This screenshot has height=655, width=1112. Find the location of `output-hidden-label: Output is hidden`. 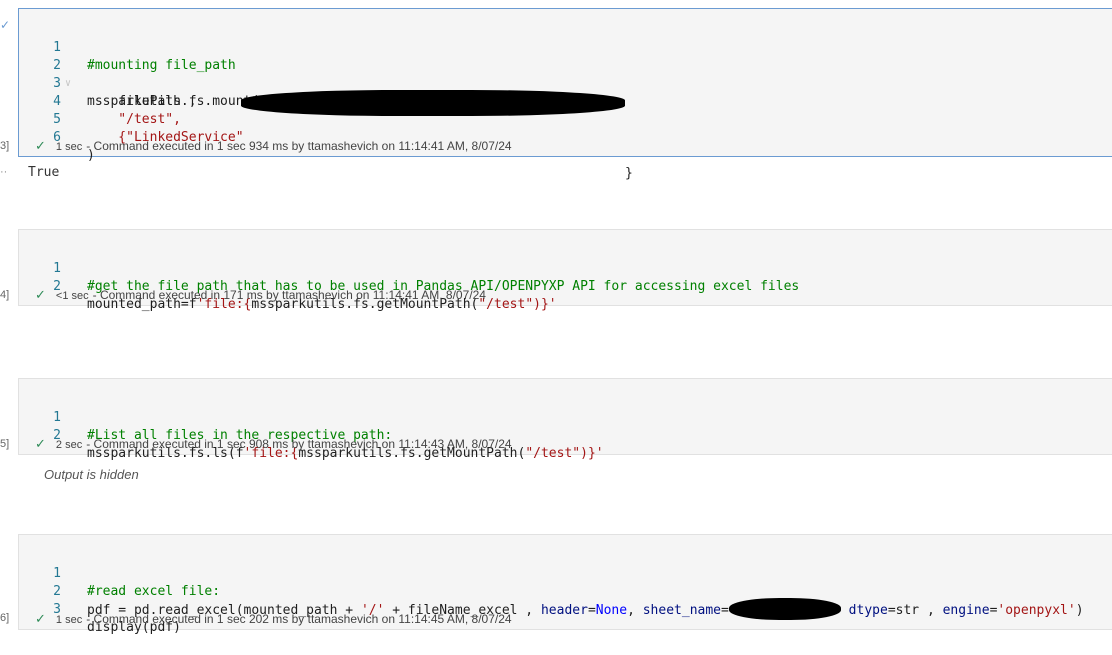

output-hidden-label: Output is hidden is located at coordinates (91, 474).